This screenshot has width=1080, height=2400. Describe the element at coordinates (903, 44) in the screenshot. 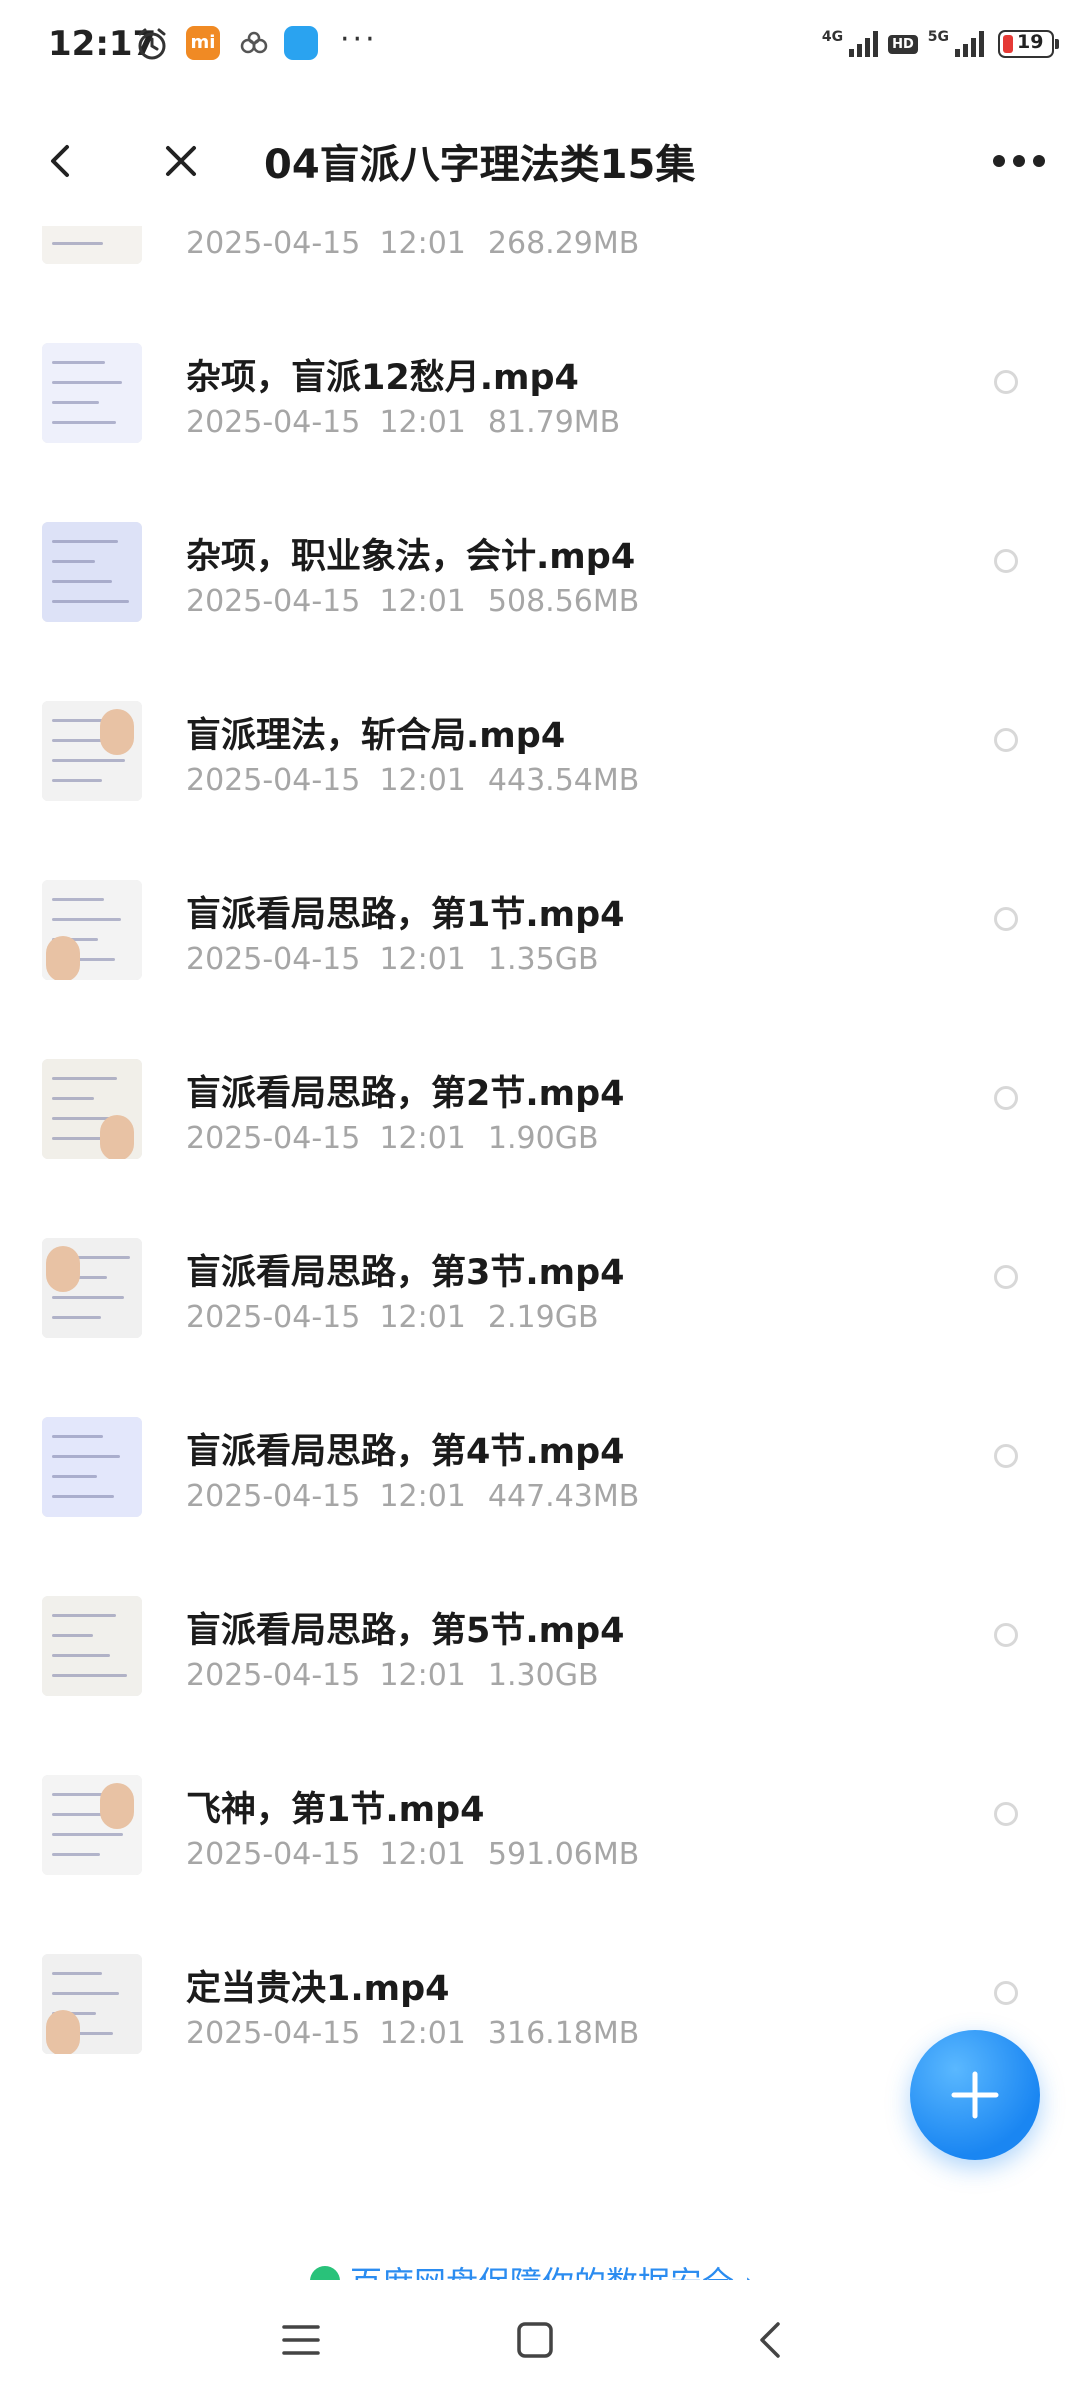

I see `hd-badge: HD` at that location.